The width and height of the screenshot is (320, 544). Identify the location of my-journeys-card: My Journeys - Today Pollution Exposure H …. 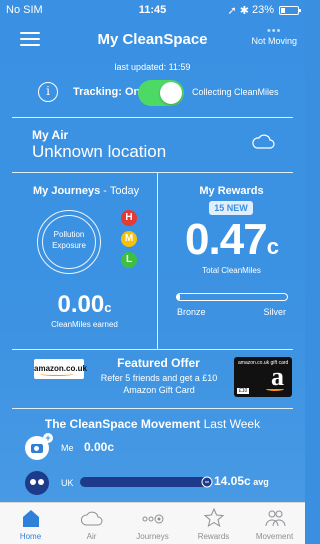
(84, 261).